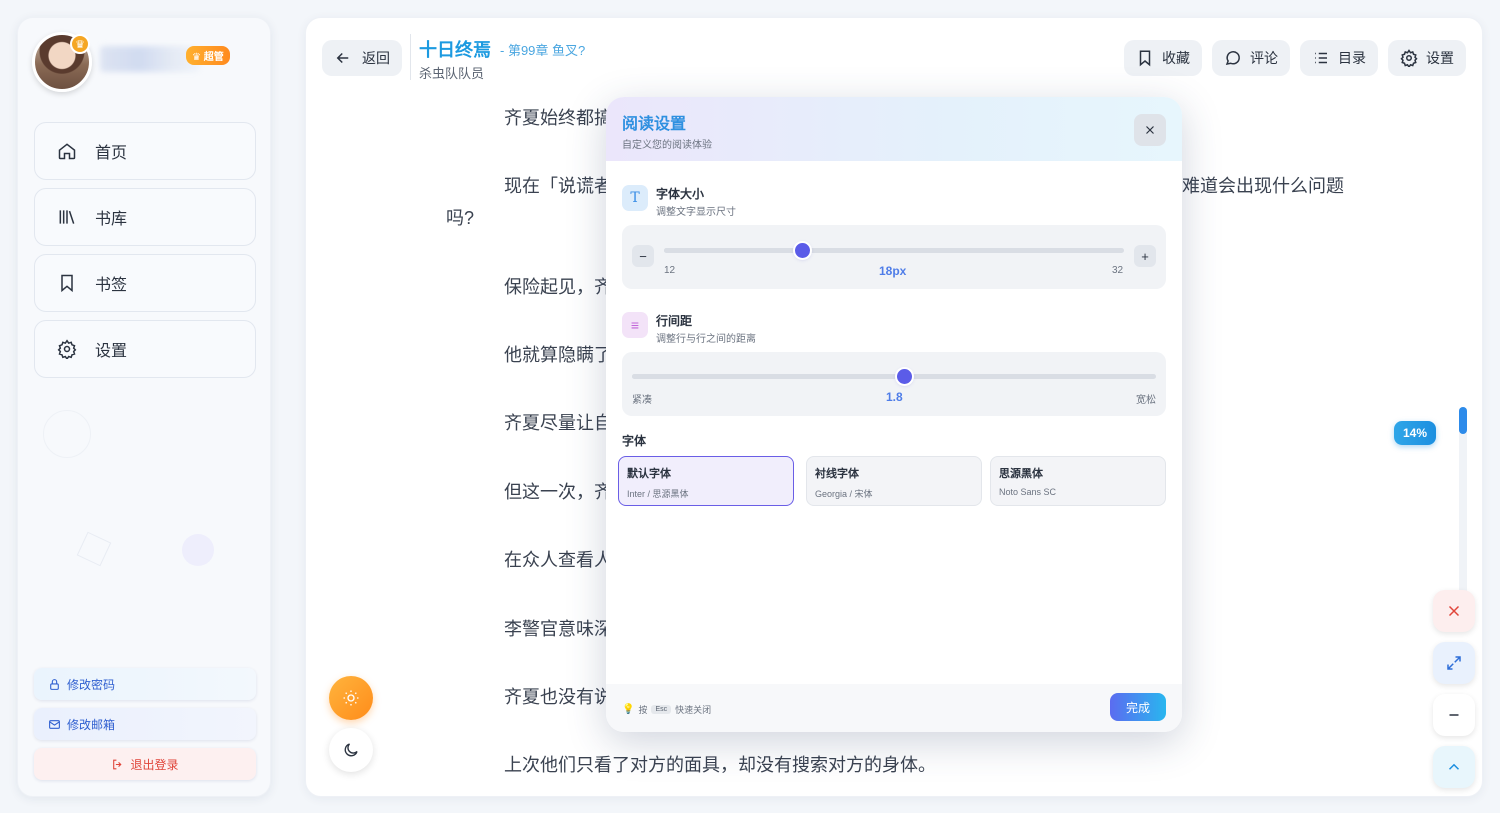 The width and height of the screenshot is (1500, 813). What do you see at coordinates (706, 481) in the screenshot?
I see `font-option-default: 默认字体 Inter / 思源黑体` at bounding box center [706, 481].